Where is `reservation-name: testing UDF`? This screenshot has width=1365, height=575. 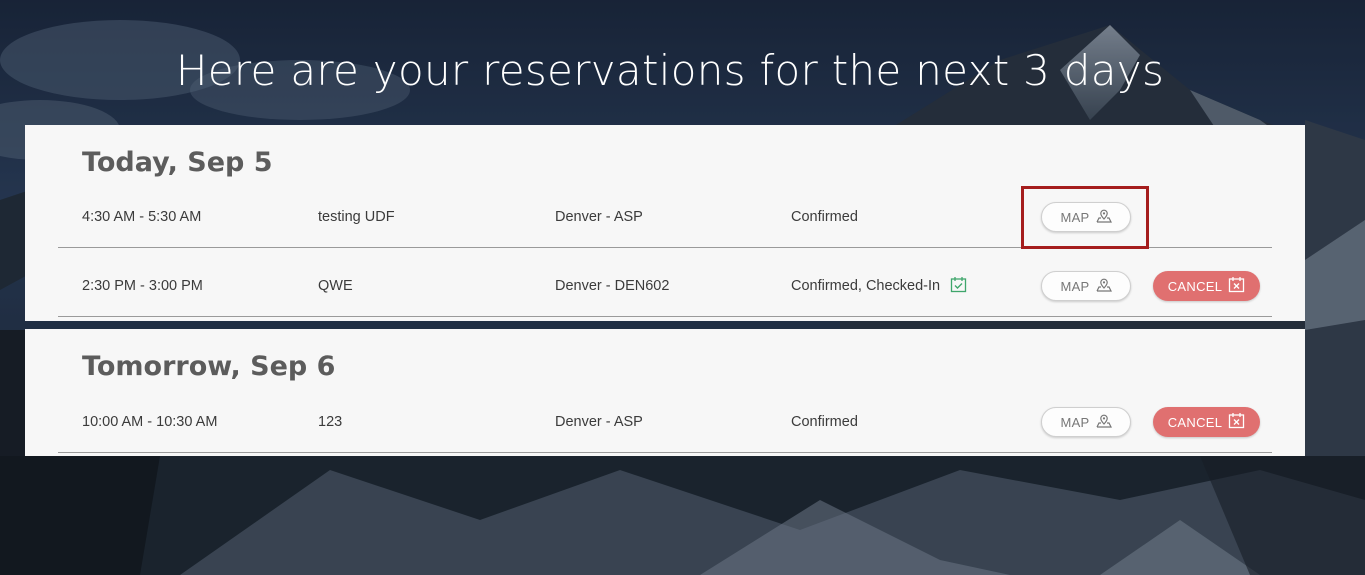 reservation-name: testing UDF is located at coordinates (356, 217).